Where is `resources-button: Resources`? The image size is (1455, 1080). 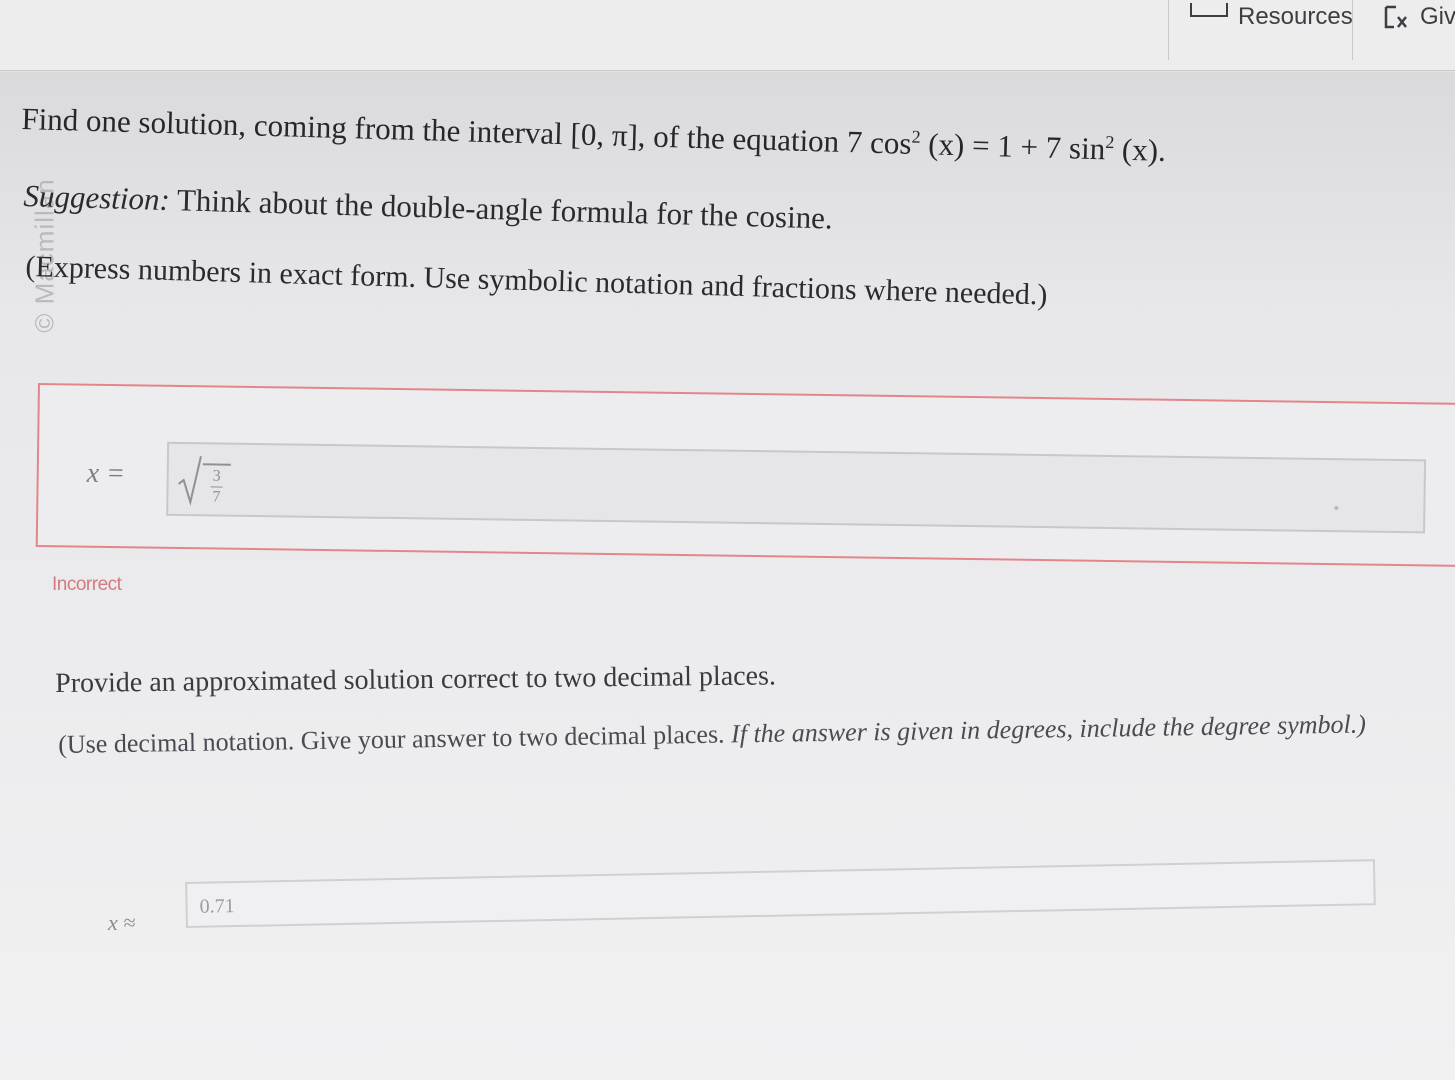 resources-button: Resources is located at coordinates (1271, 17).